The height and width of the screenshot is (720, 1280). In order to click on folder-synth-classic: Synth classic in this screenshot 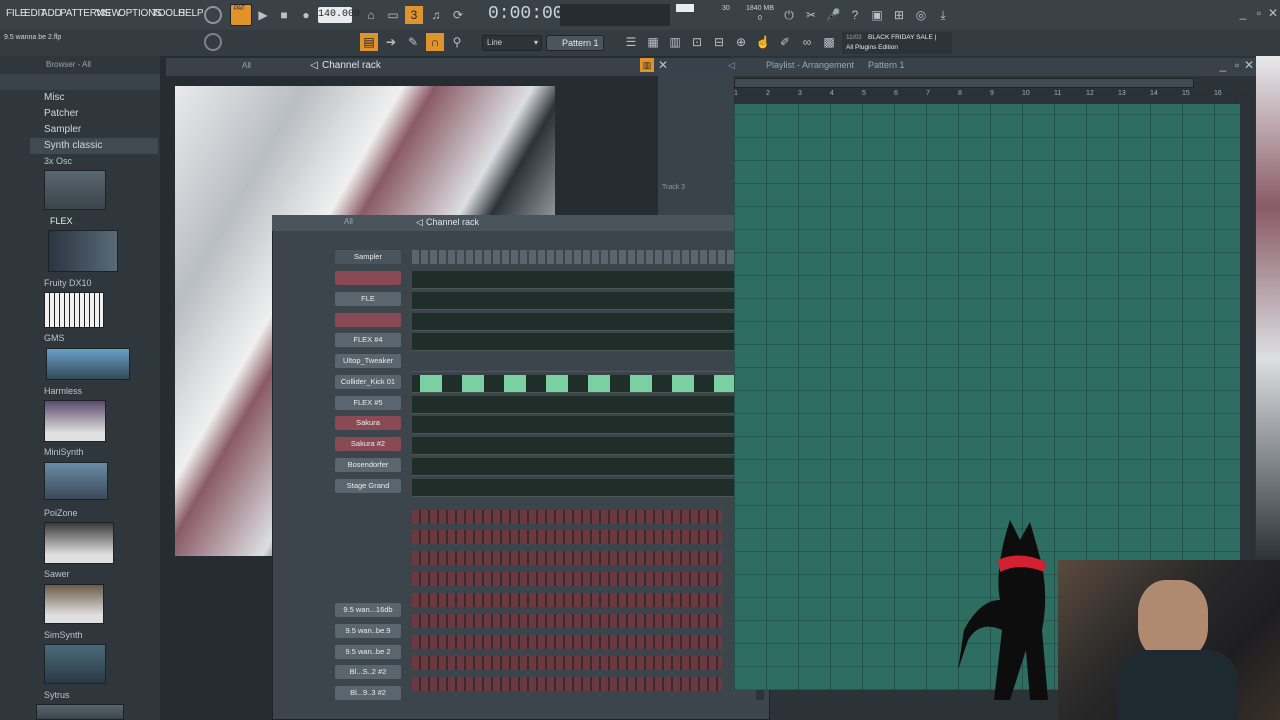, I will do `click(73, 145)`.